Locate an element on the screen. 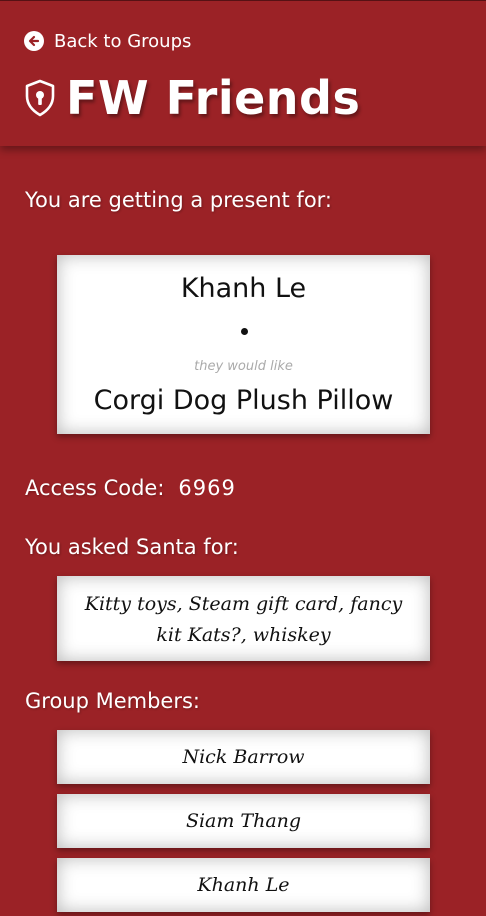  title-row: FW Friends is located at coordinates (192, 98).